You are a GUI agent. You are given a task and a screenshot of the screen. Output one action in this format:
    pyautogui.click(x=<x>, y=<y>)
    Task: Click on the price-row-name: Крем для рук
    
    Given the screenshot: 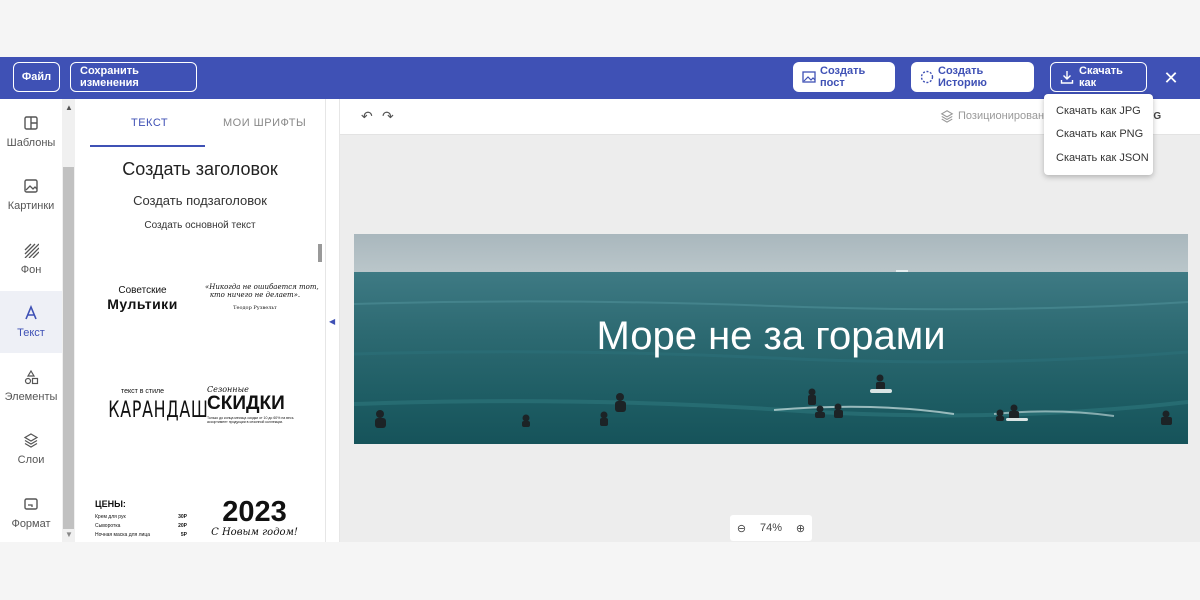 What is the action you would take?
    pyautogui.click(x=110, y=517)
    